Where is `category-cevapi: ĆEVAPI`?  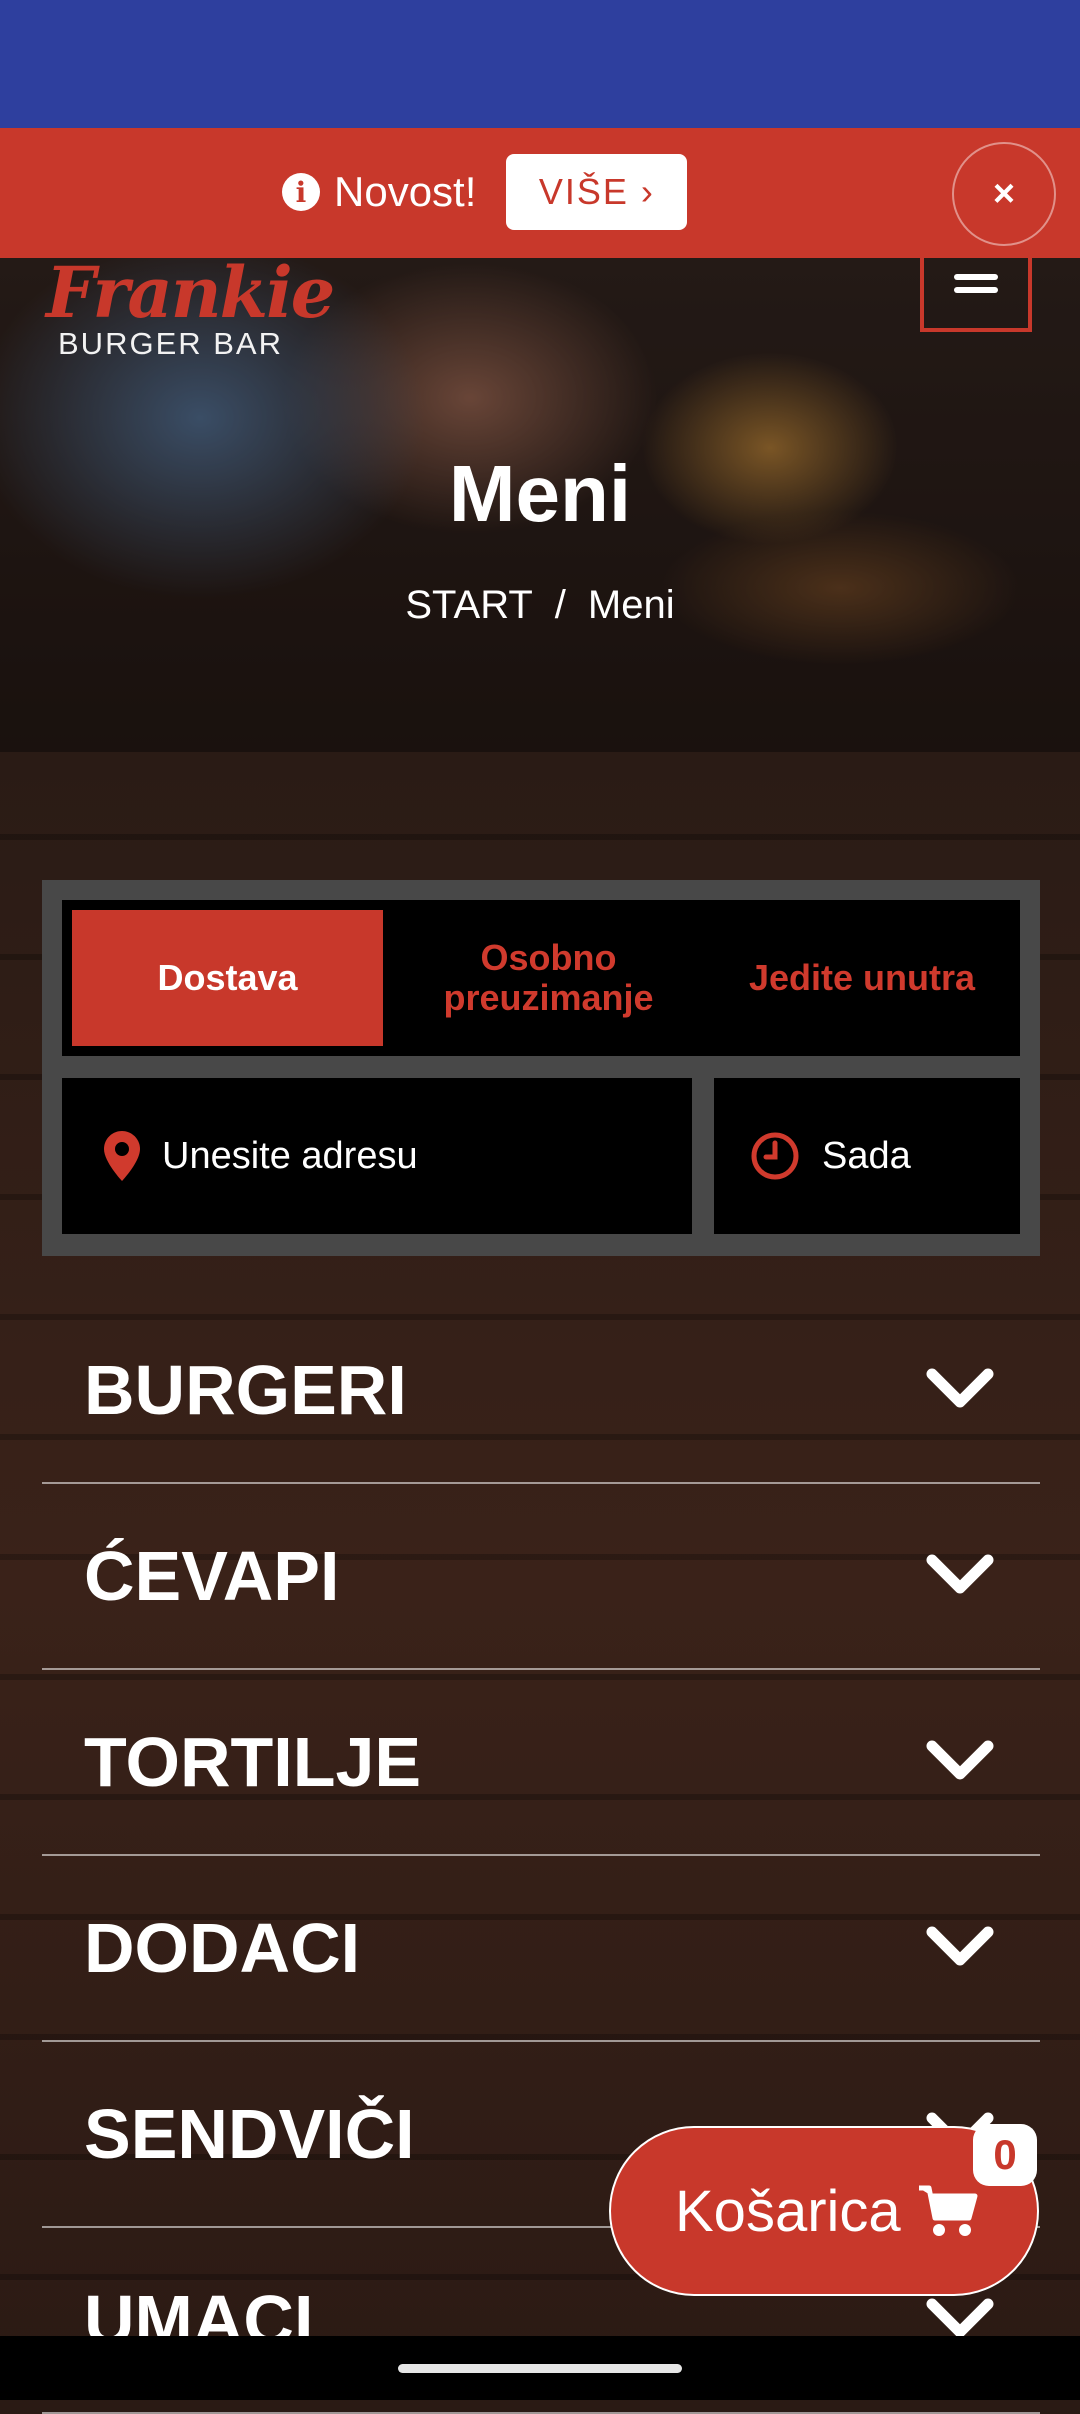 category-cevapi: ĆEVAPI is located at coordinates (541, 1576).